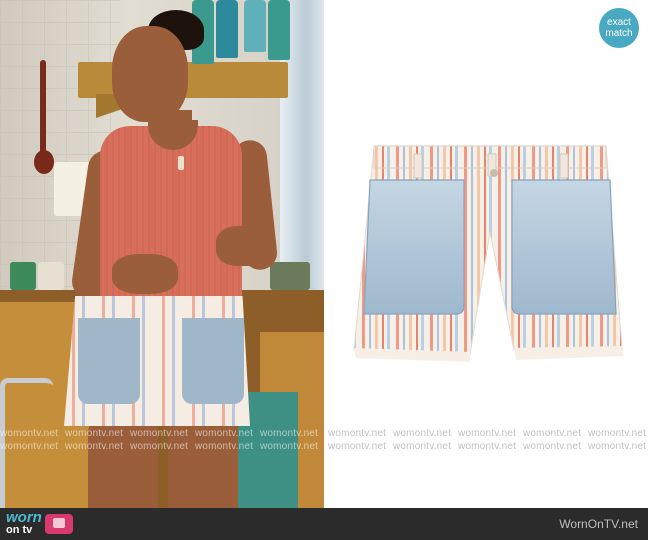  Describe the element at coordinates (569, 353) in the screenshot. I see `frayed-hem` at that location.